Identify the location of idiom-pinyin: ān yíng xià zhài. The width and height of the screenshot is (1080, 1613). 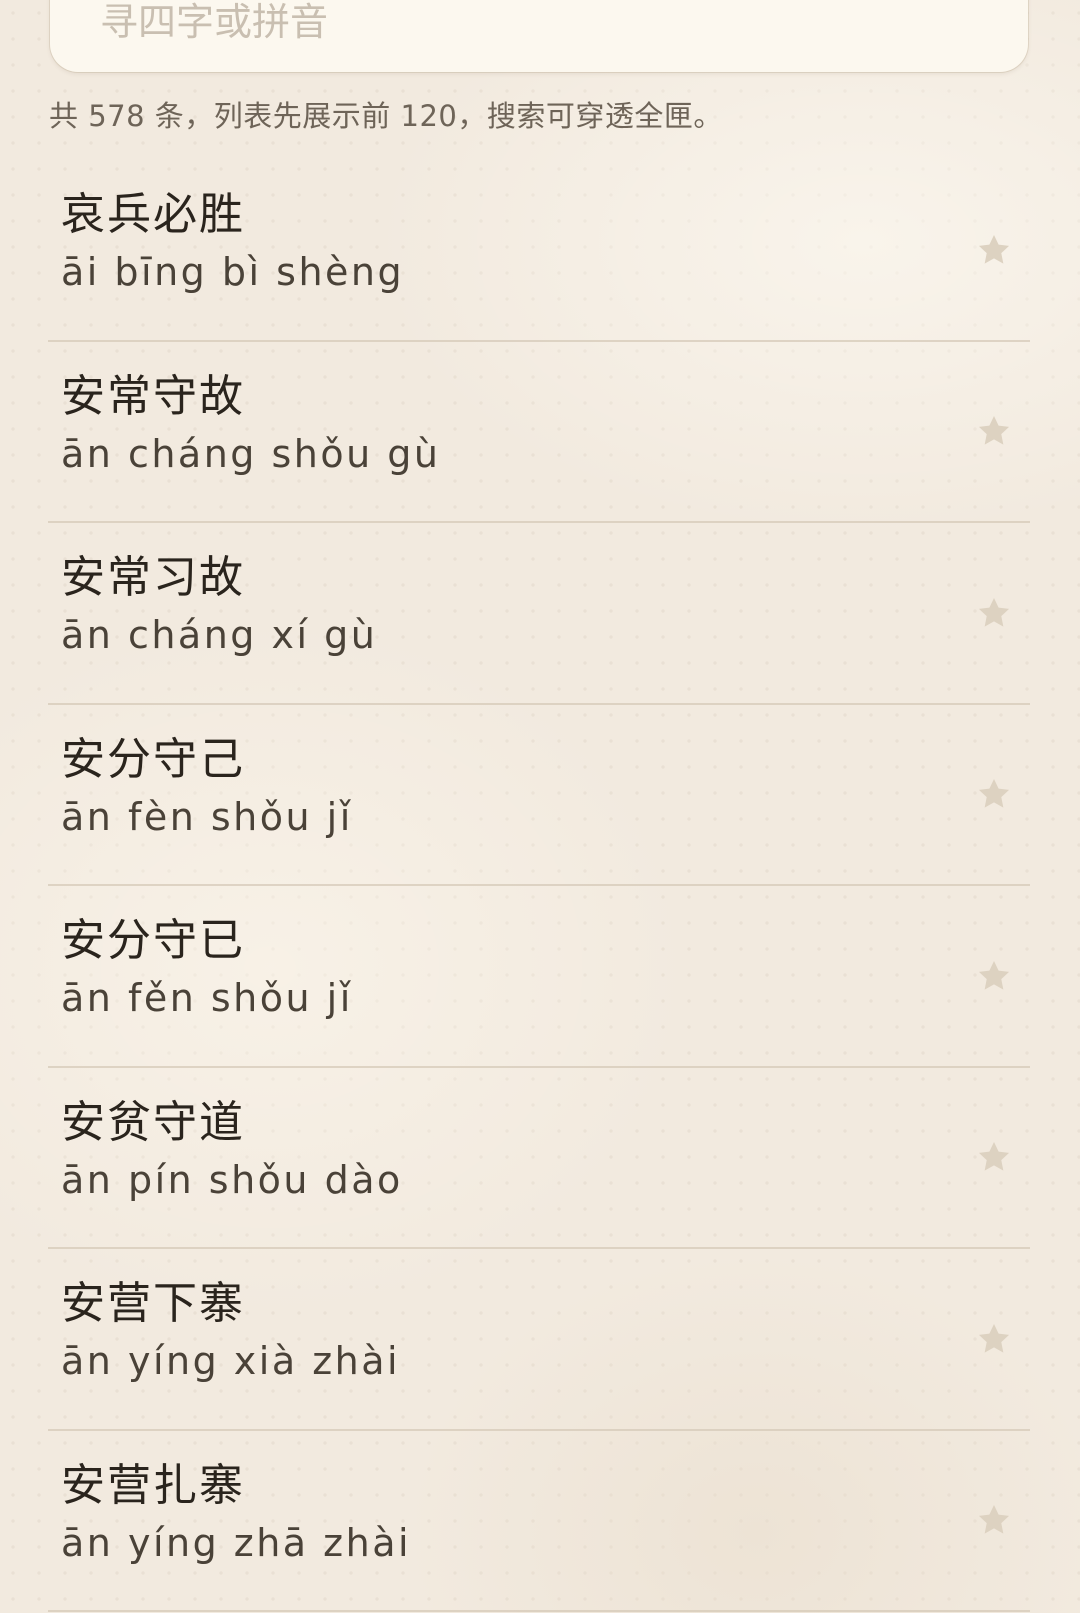
(231, 1361).